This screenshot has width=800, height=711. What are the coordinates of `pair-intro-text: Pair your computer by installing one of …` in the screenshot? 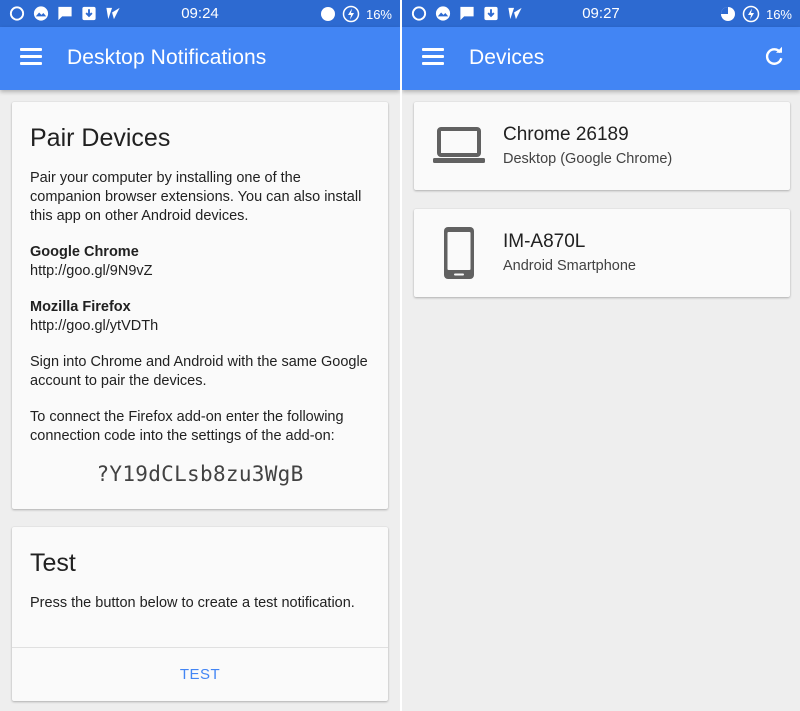 It's located at (196, 197).